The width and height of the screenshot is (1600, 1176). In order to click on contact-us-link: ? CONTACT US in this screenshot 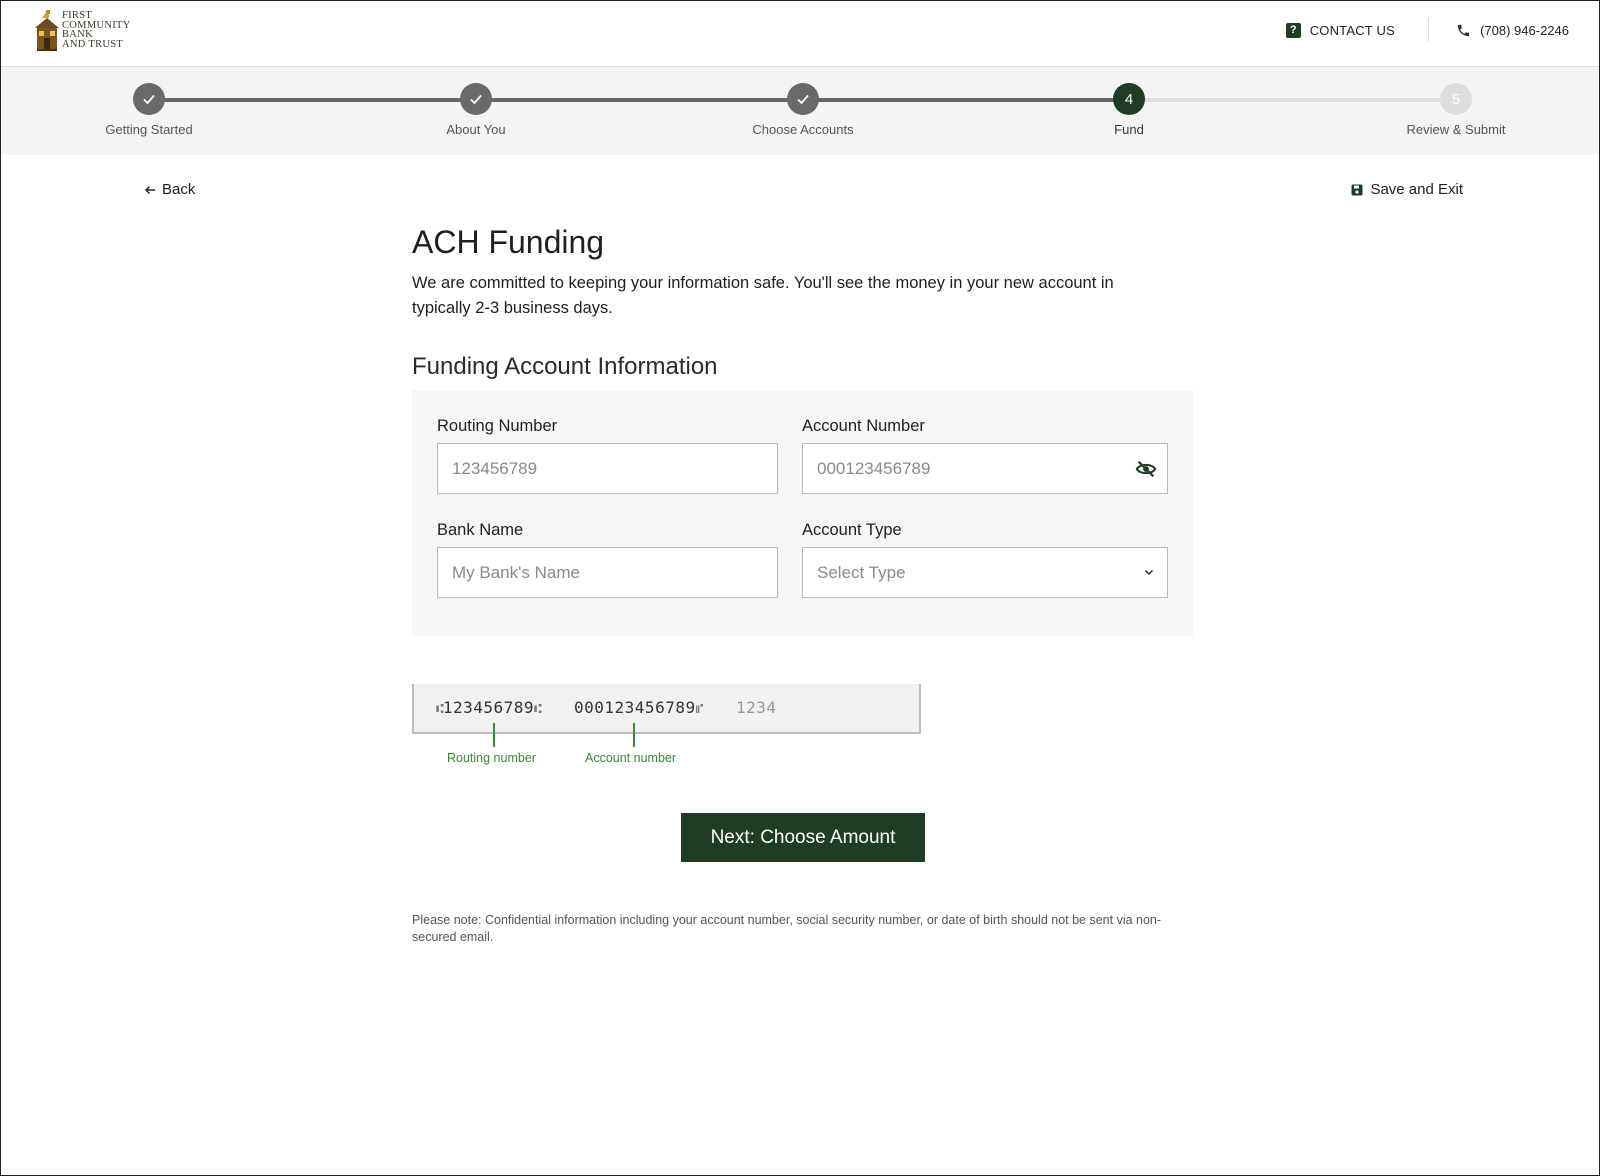, I will do `click(1340, 30)`.